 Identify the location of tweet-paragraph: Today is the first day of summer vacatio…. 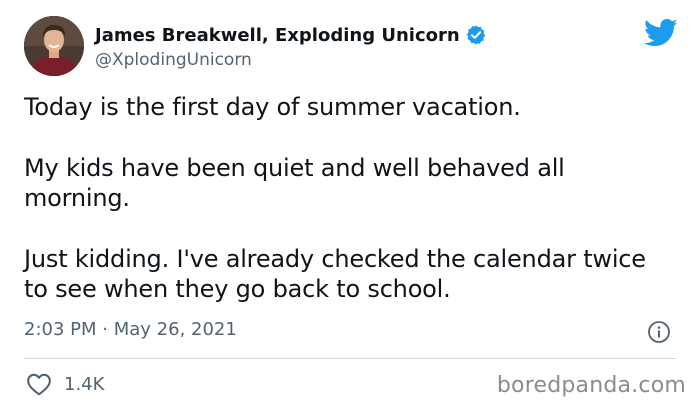
(272, 107).